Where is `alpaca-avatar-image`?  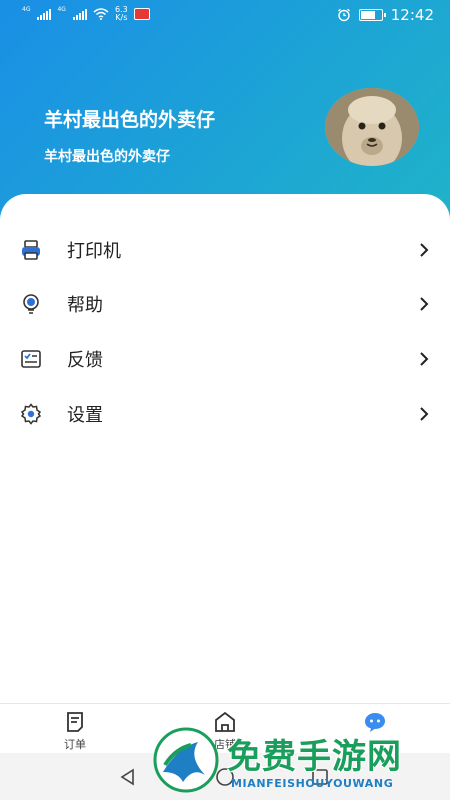
alpaca-avatar-image is located at coordinates (372, 127).